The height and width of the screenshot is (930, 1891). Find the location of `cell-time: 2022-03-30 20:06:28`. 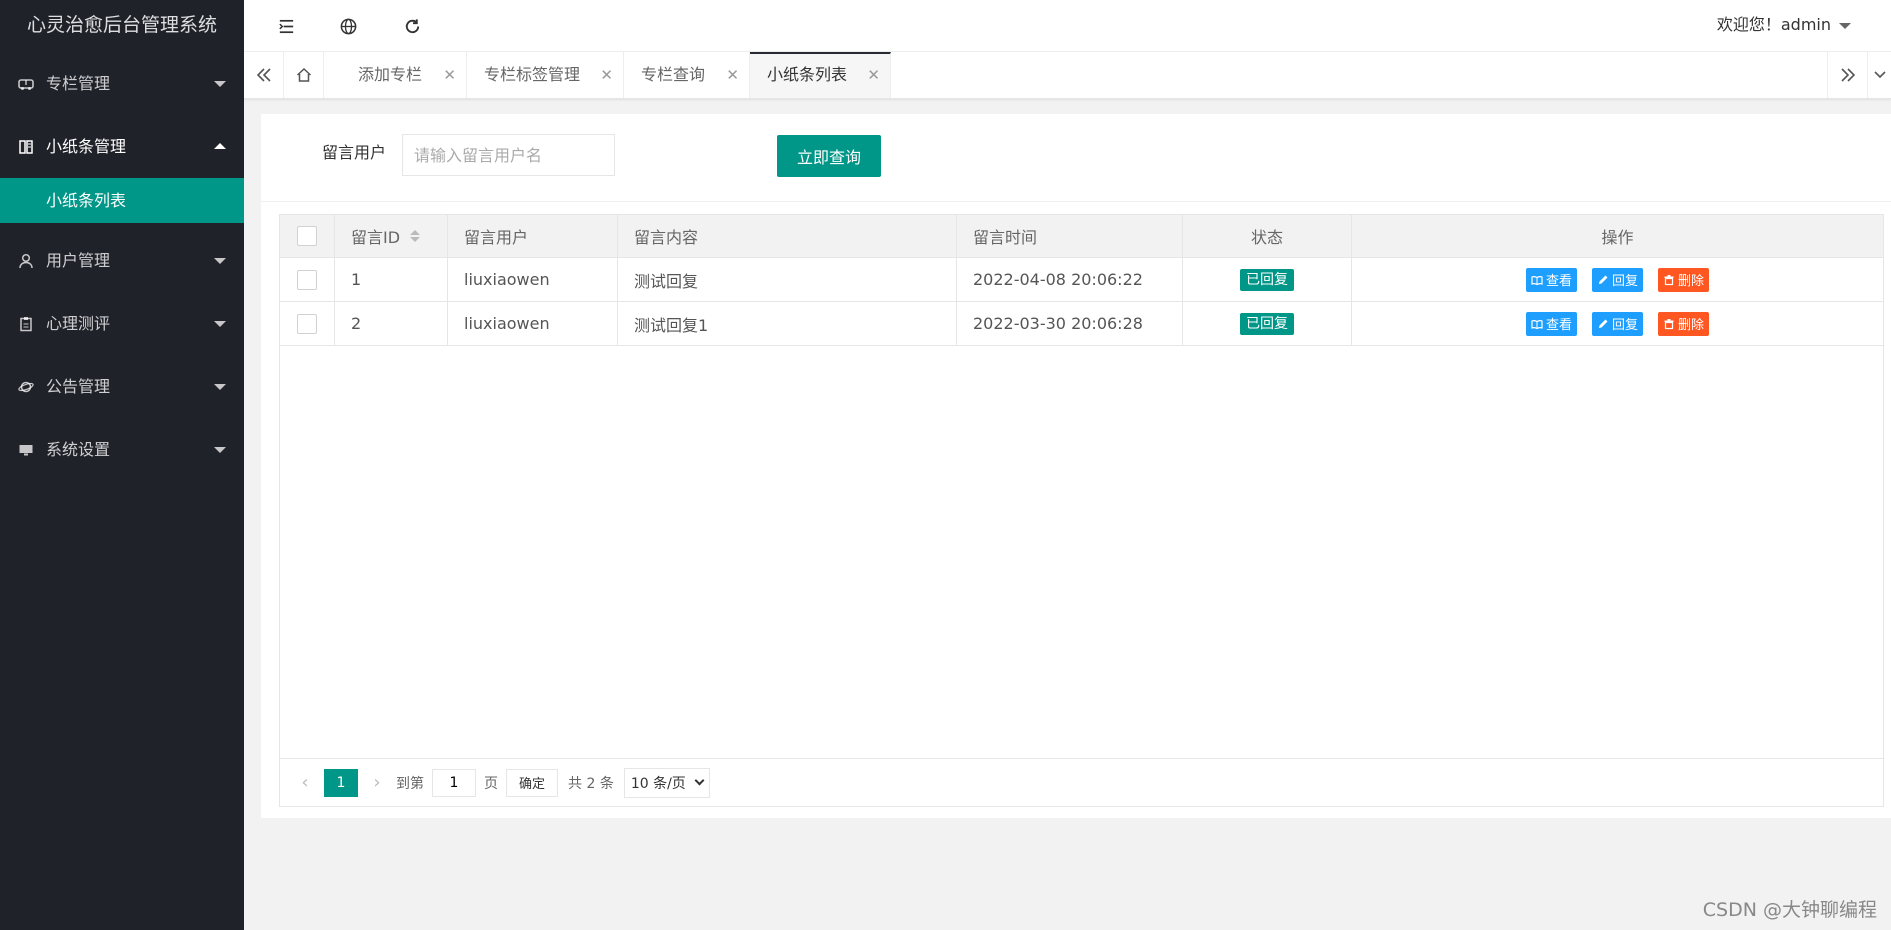

cell-time: 2022-03-30 20:06:28 is located at coordinates (1070, 323).